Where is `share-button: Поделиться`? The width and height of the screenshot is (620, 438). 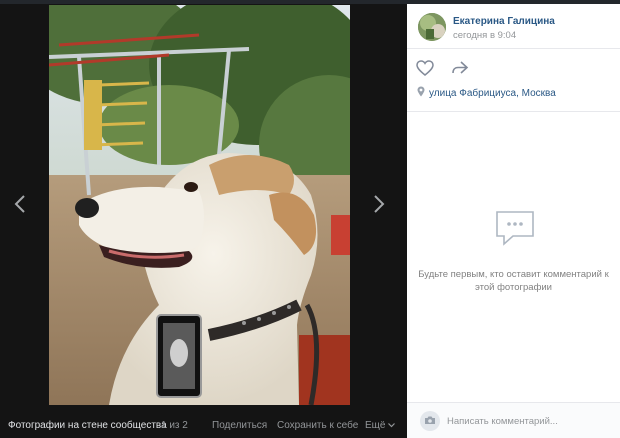
share-button: Поделиться is located at coordinates (239, 425).